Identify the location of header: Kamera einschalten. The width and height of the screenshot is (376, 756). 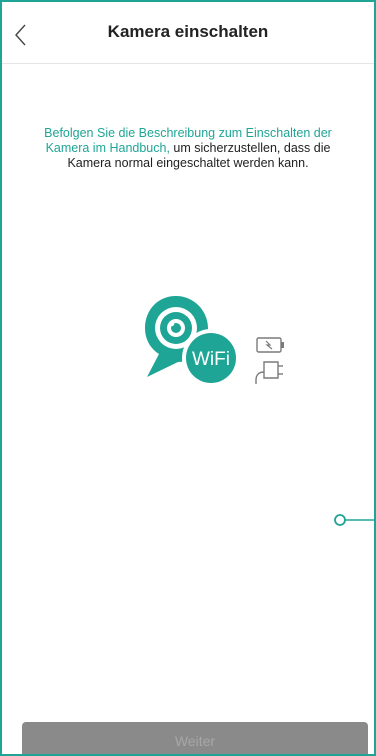
(188, 33).